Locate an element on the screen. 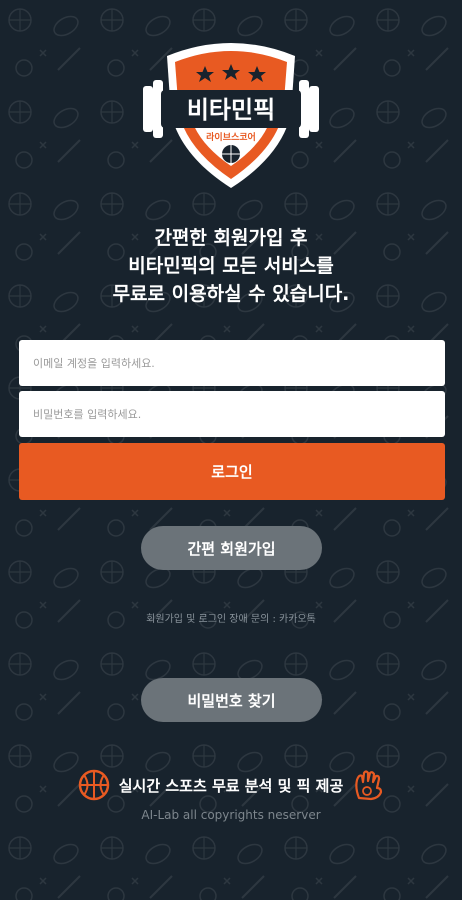 The width and height of the screenshot is (462, 900). email-input is located at coordinates (232, 363).